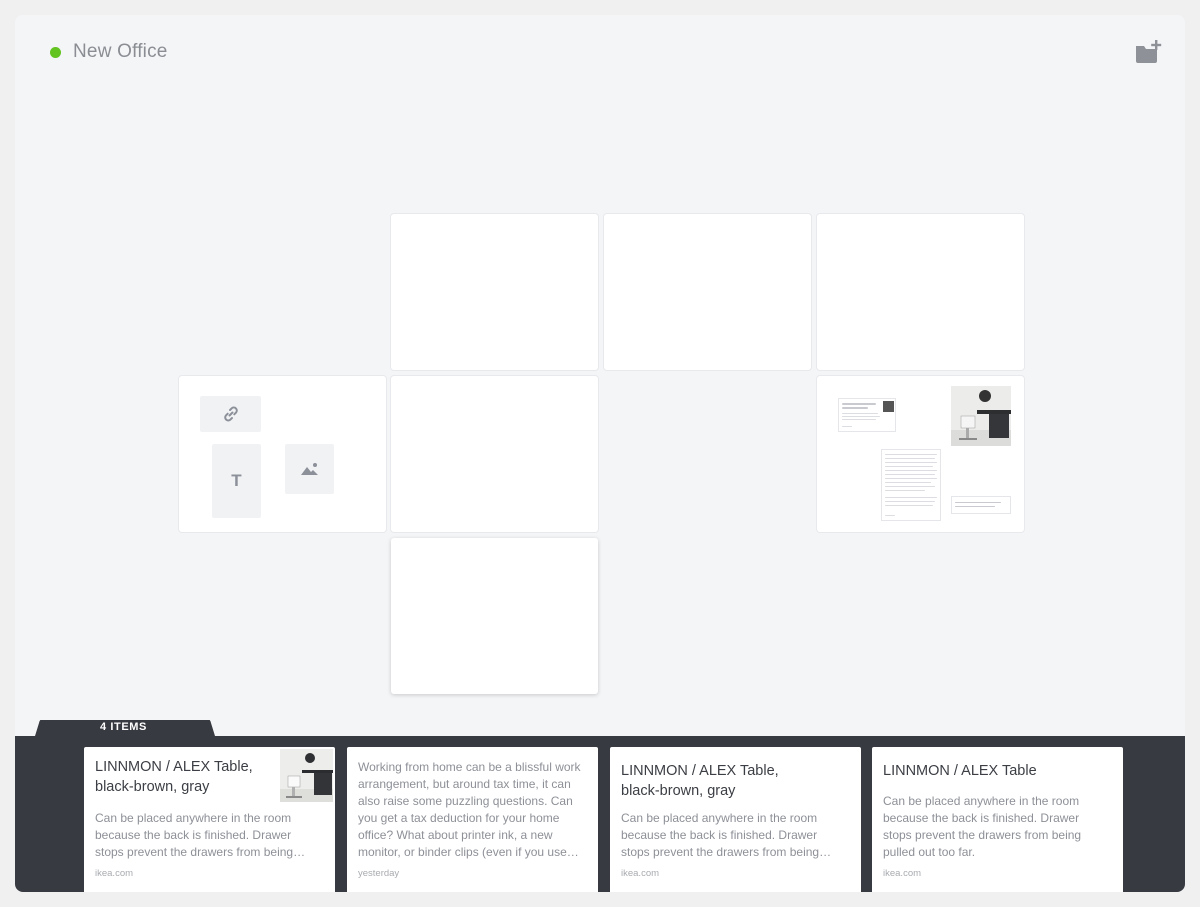 The width and height of the screenshot is (1200, 907). I want to click on add-image-tool, so click(309, 469).